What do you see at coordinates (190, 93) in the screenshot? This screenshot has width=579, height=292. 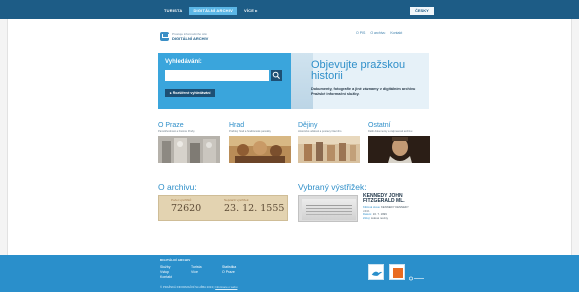 I see `advanced-search-button: ▸ Rozšířené vyhledávání` at bounding box center [190, 93].